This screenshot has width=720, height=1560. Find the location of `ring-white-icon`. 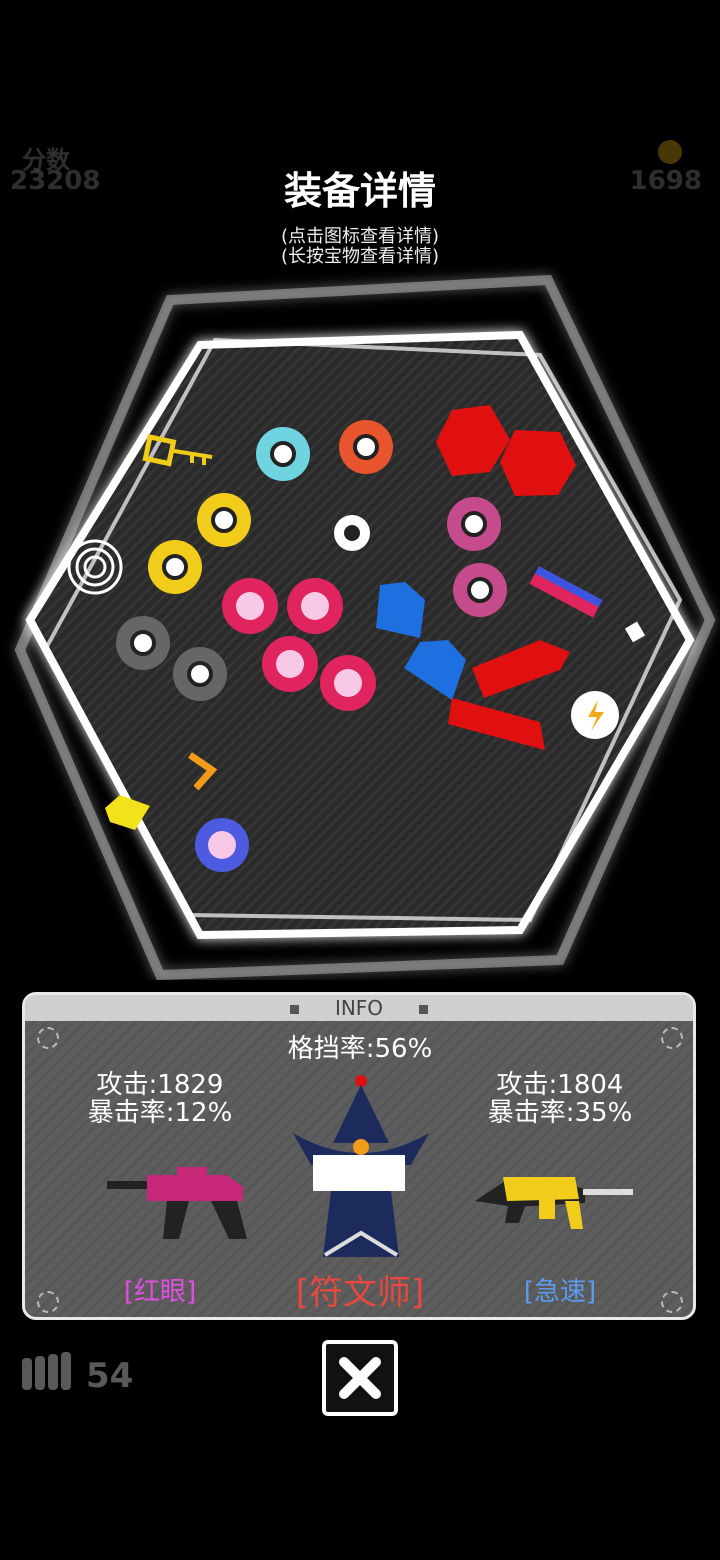

ring-white-icon is located at coordinates (352, 533).